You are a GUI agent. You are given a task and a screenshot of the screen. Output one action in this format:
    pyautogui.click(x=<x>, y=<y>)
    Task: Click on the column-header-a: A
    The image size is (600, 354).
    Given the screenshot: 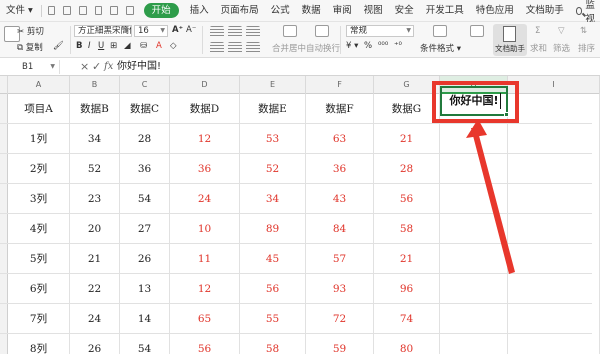 What is the action you would take?
    pyautogui.click(x=39, y=85)
    